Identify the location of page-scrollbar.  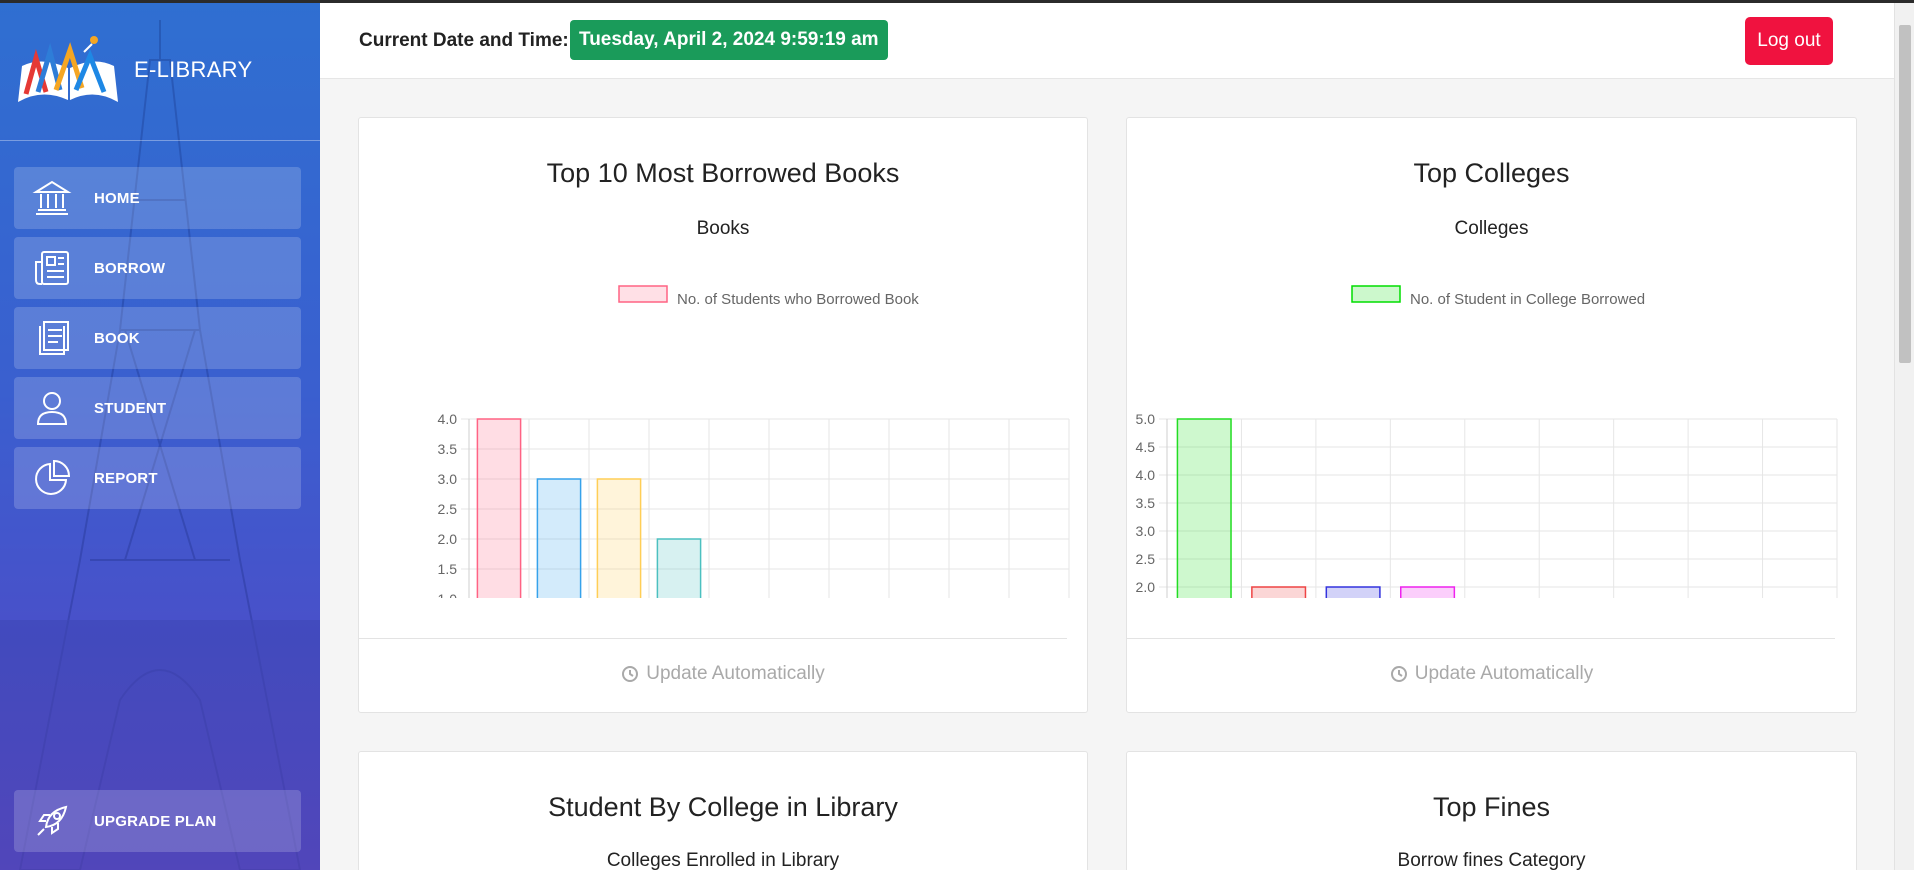
(1904, 436).